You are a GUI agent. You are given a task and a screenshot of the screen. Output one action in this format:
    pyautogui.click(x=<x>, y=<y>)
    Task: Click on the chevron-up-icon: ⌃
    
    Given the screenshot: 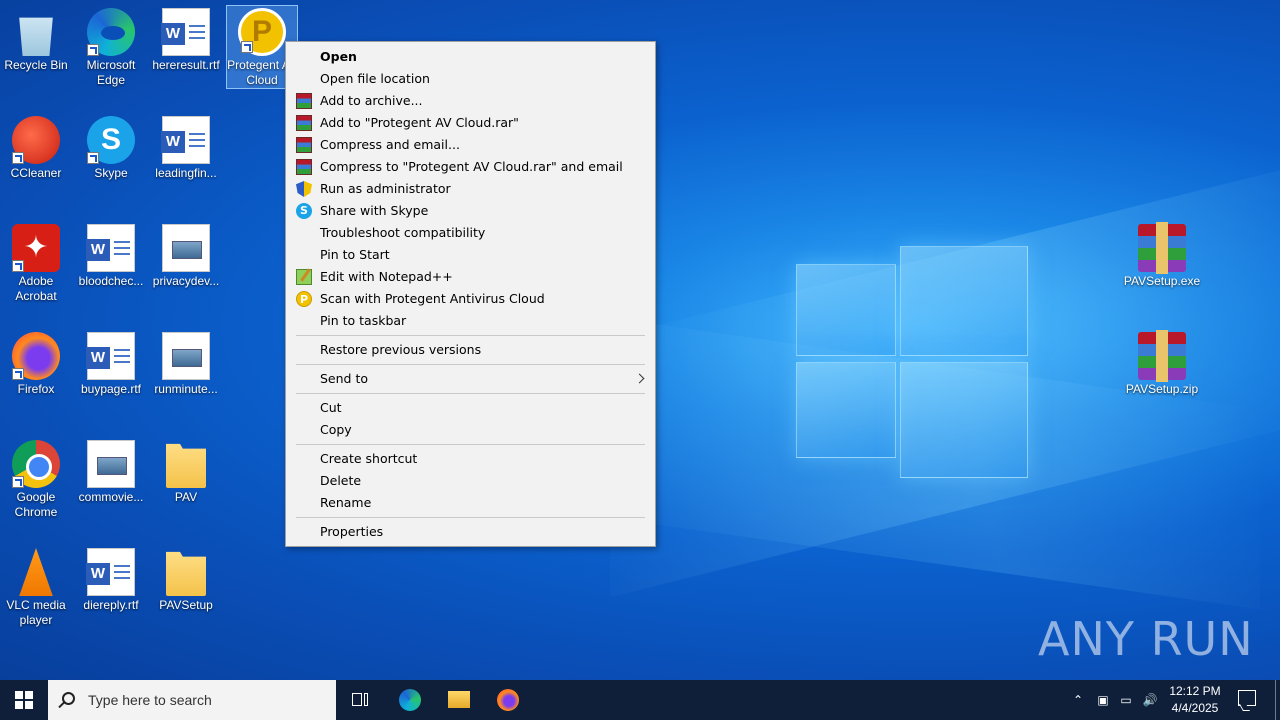 What is the action you would take?
    pyautogui.click(x=1078, y=700)
    